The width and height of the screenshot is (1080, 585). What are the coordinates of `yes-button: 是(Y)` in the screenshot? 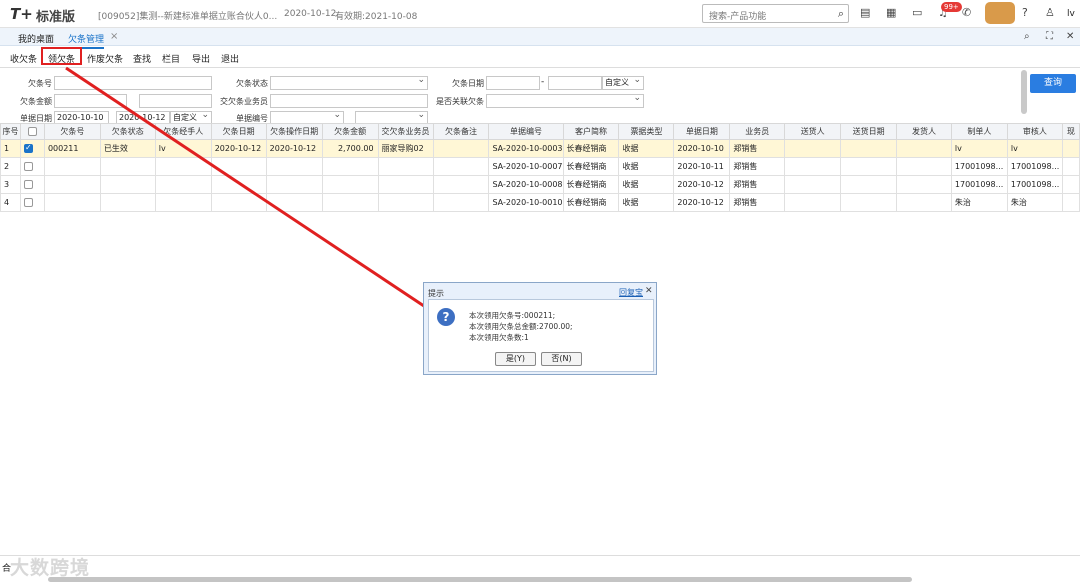 It's located at (515, 359).